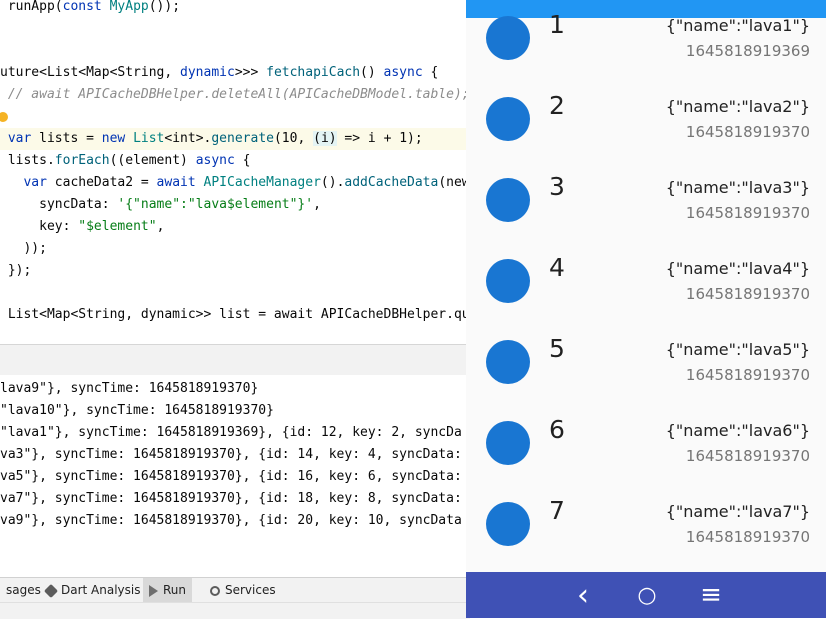 The image size is (826, 619). I want to click on code-token: await, so click(180, 182).